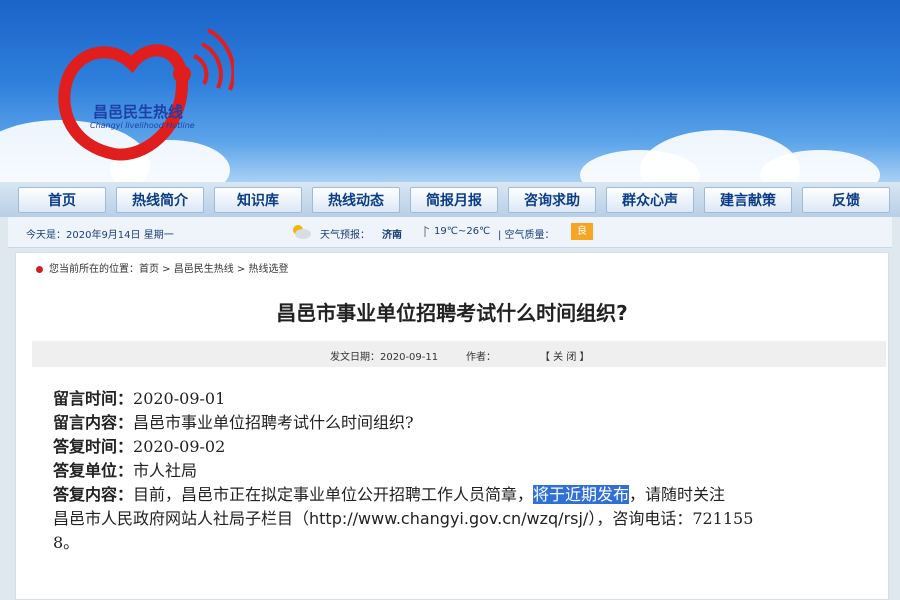 The height and width of the screenshot is (600, 900). What do you see at coordinates (142, 125) in the screenshot?
I see `logo-subtext: Changyi livelihood Hotline` at bounding box center [142, 125].